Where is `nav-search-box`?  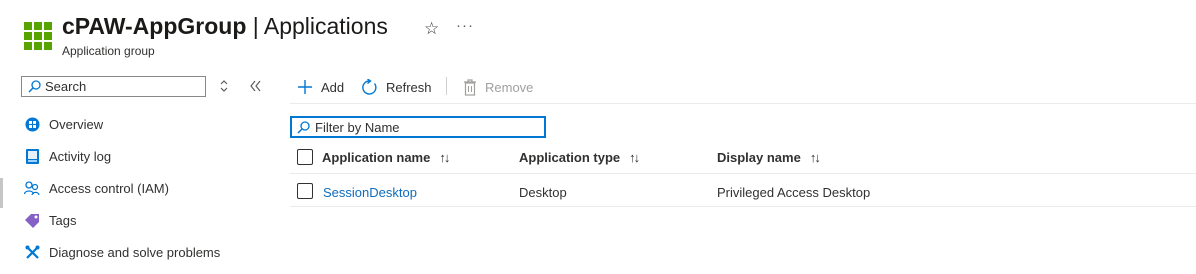
nav-search-box is located at coordinates (113, 86).